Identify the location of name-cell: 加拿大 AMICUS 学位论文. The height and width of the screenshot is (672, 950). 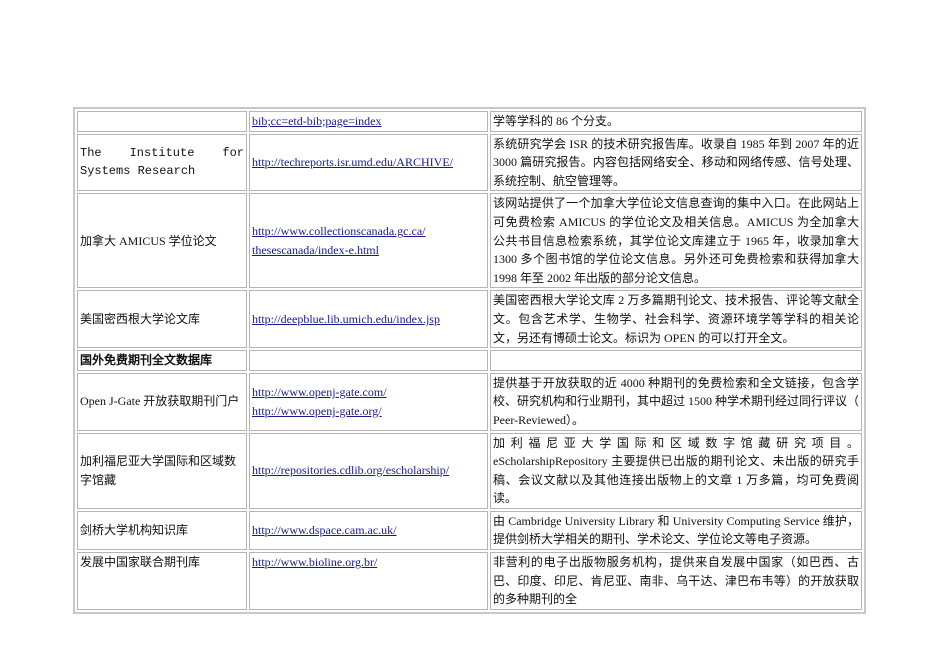
(162, 241).